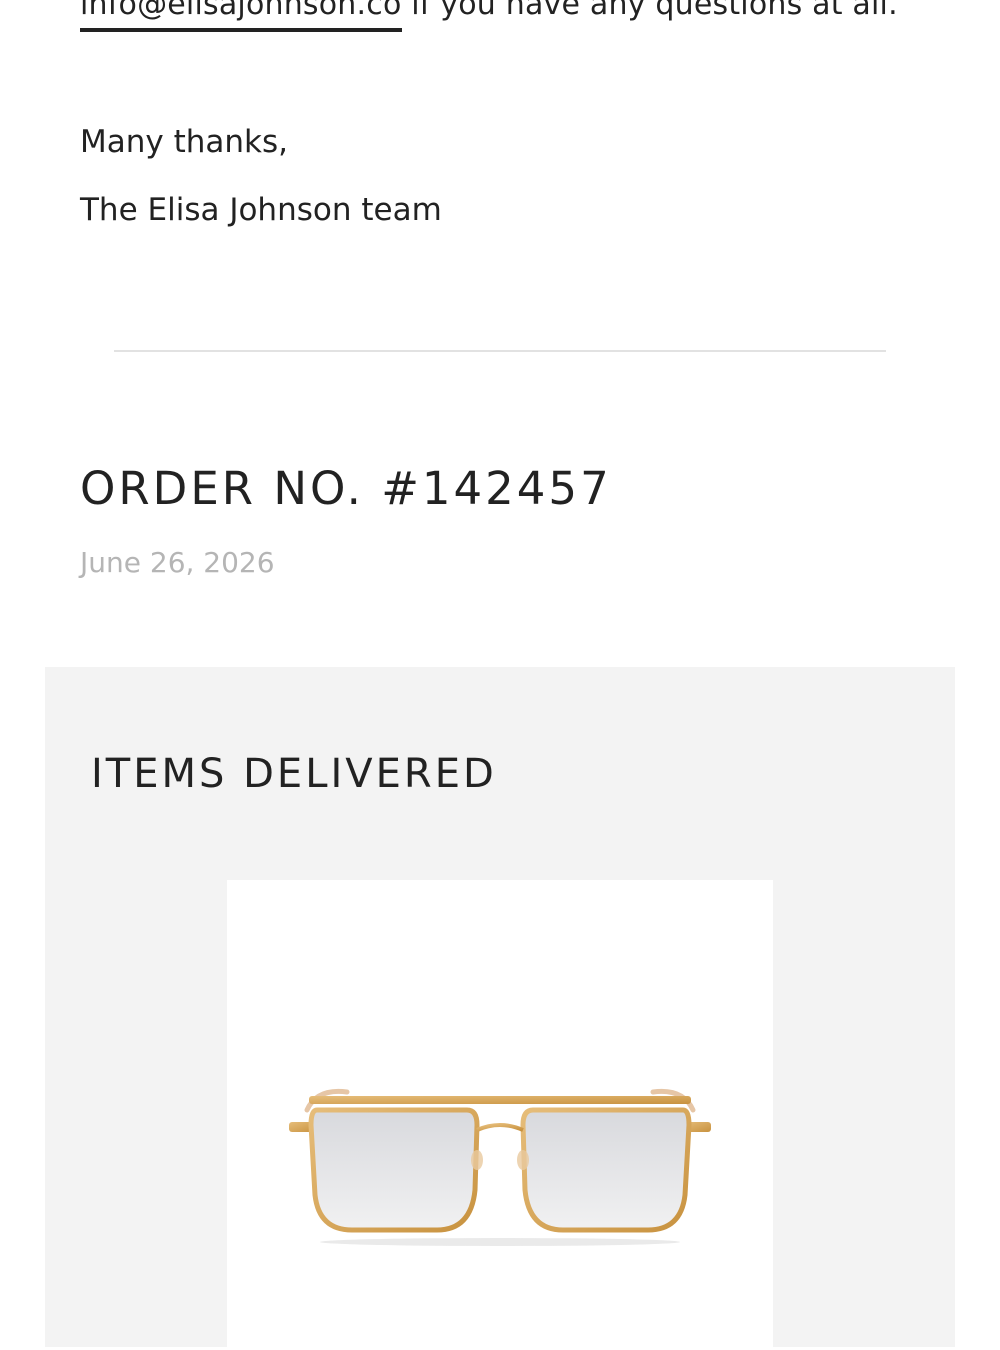 This screenshot has width=1000, height=1350. I want to click on signoff-thanks: Many thanks,, so click(184, 142).